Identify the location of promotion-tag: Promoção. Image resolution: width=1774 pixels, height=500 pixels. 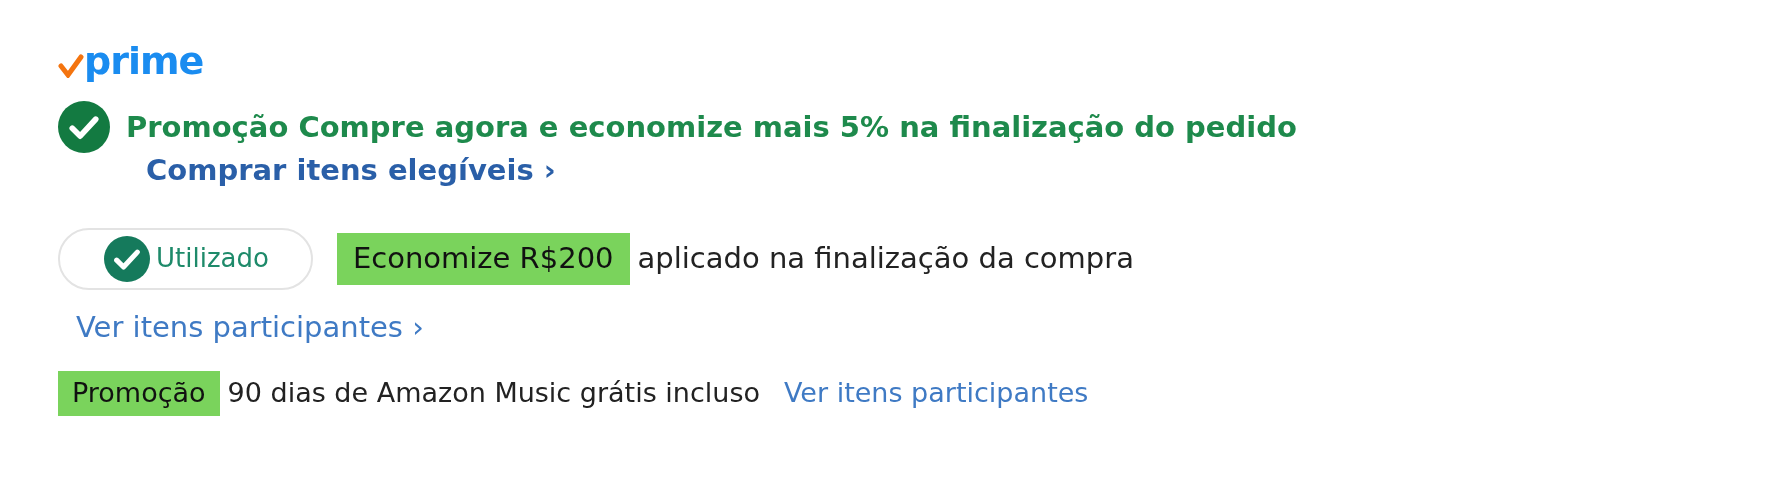
(139, 393).